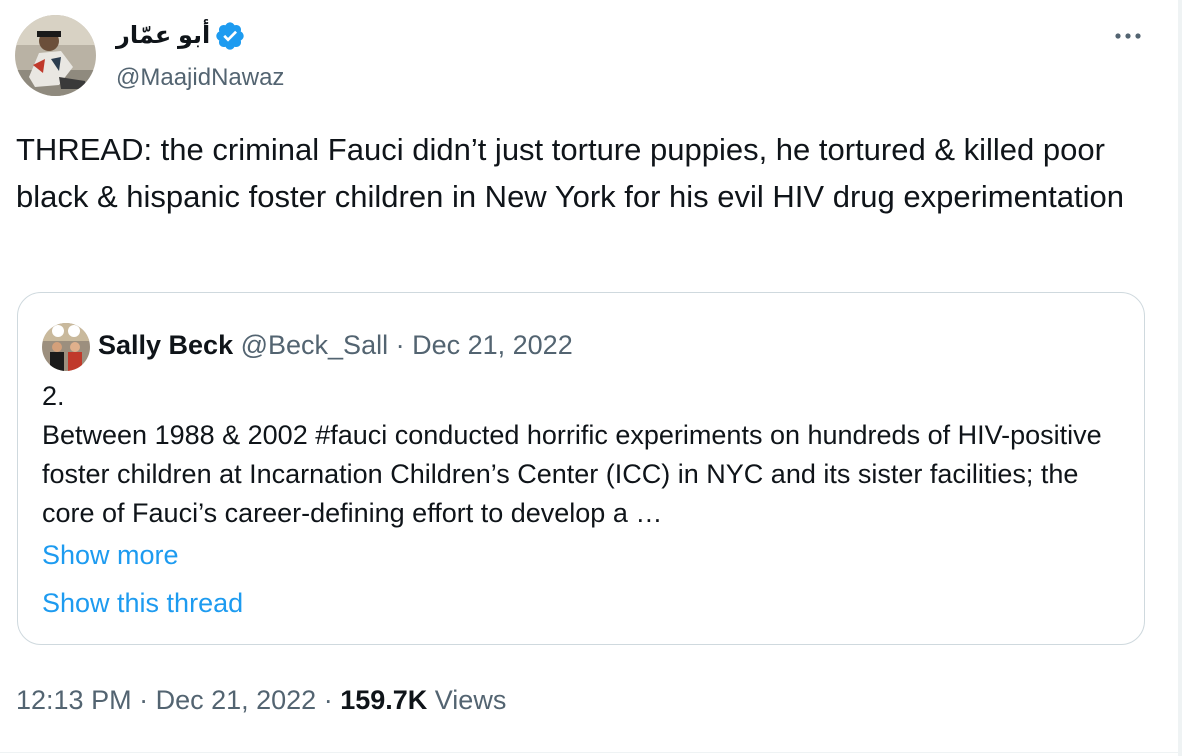  I want to click on show-more-link: Show more, so click(110, 555).